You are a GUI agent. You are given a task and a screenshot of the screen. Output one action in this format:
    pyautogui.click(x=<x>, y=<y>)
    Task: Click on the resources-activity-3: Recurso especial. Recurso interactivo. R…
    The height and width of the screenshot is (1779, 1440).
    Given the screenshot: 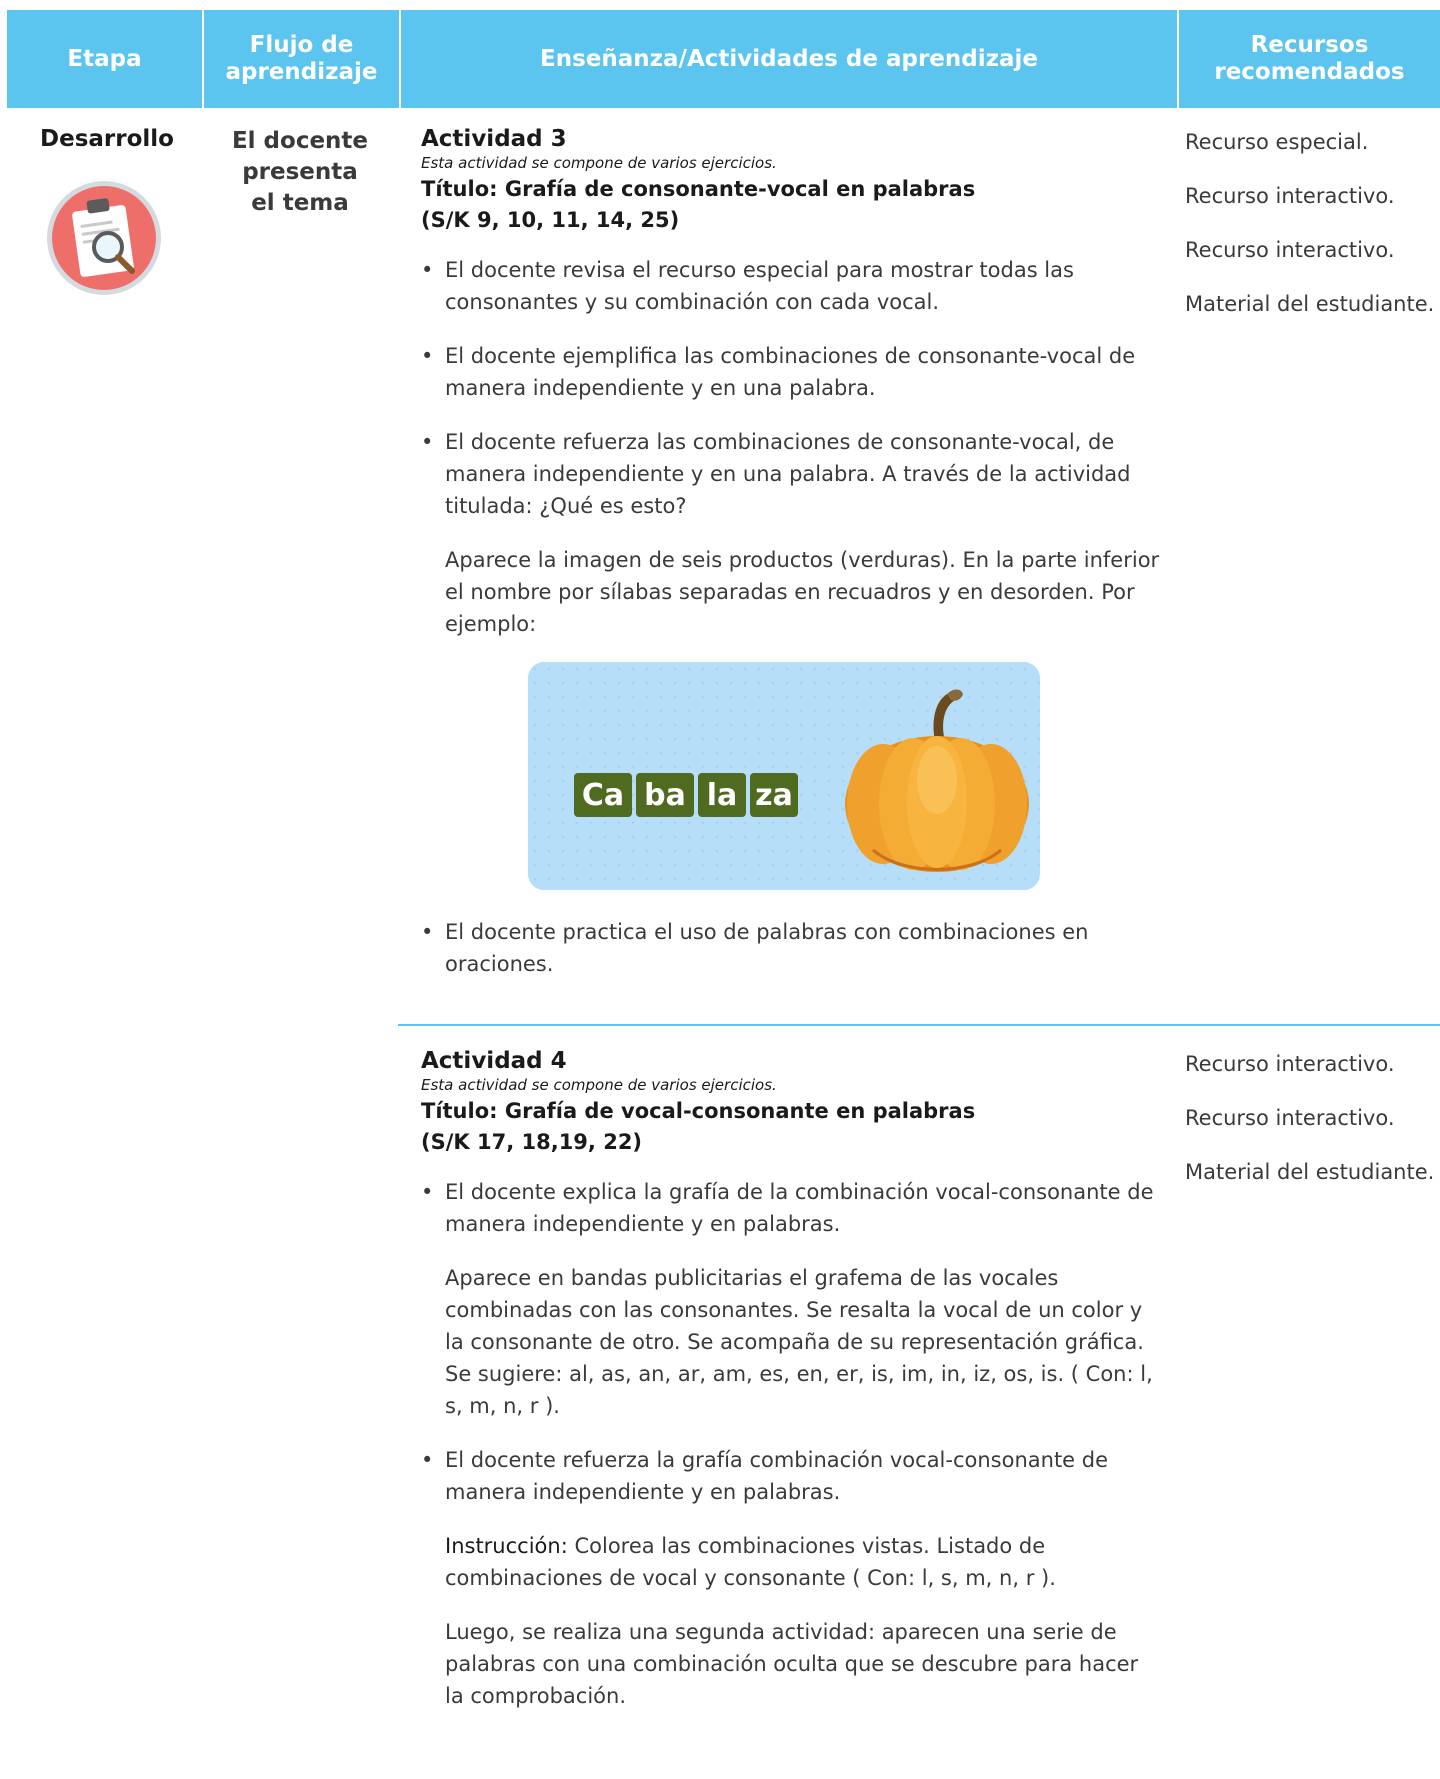 What is the action you would take?
    pyautogui.click(x=1310, y=234)
    